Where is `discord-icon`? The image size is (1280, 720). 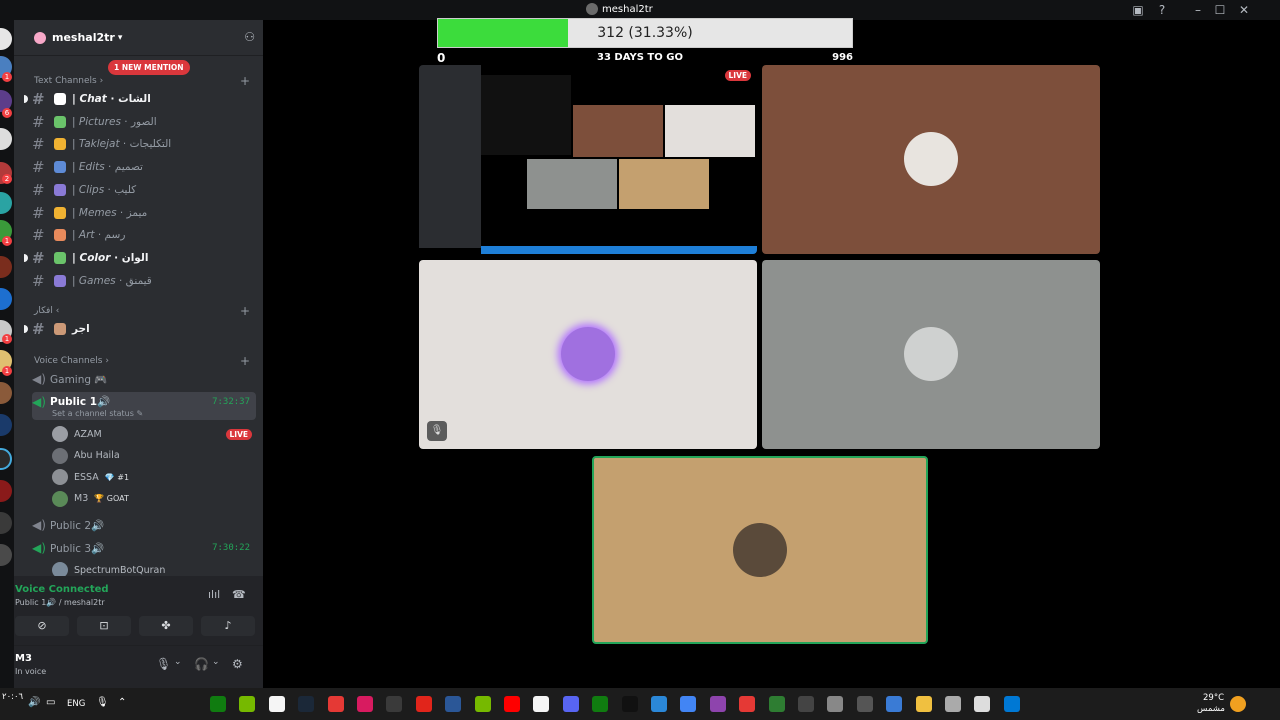 discord-icon is located at coordinates (570, 704).